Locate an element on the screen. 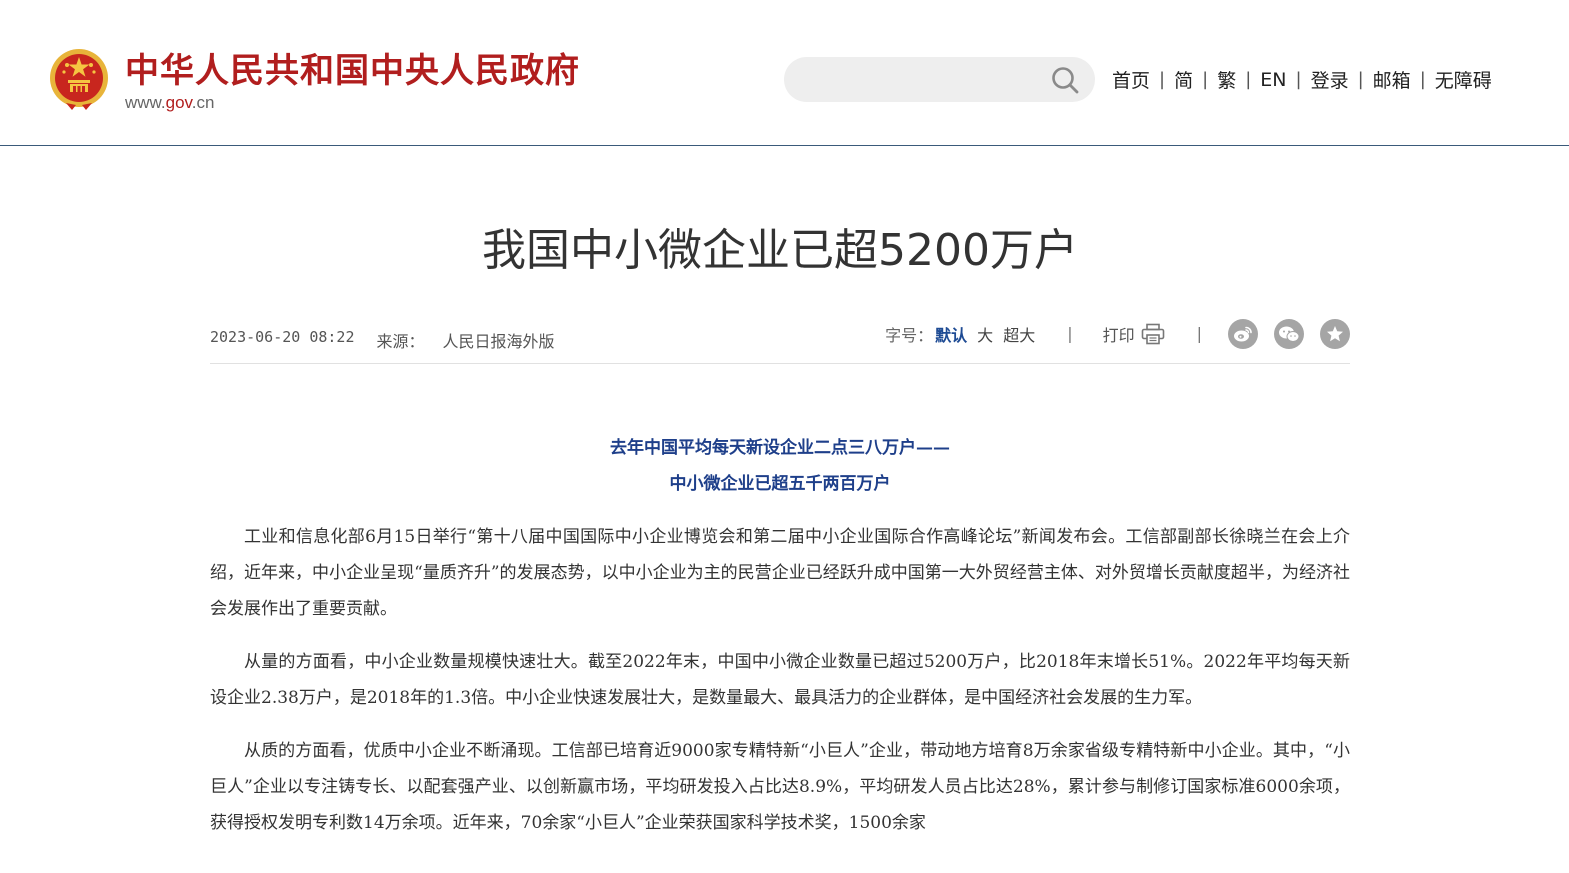  national-emblem-icon is located at coordinates (79, 79).